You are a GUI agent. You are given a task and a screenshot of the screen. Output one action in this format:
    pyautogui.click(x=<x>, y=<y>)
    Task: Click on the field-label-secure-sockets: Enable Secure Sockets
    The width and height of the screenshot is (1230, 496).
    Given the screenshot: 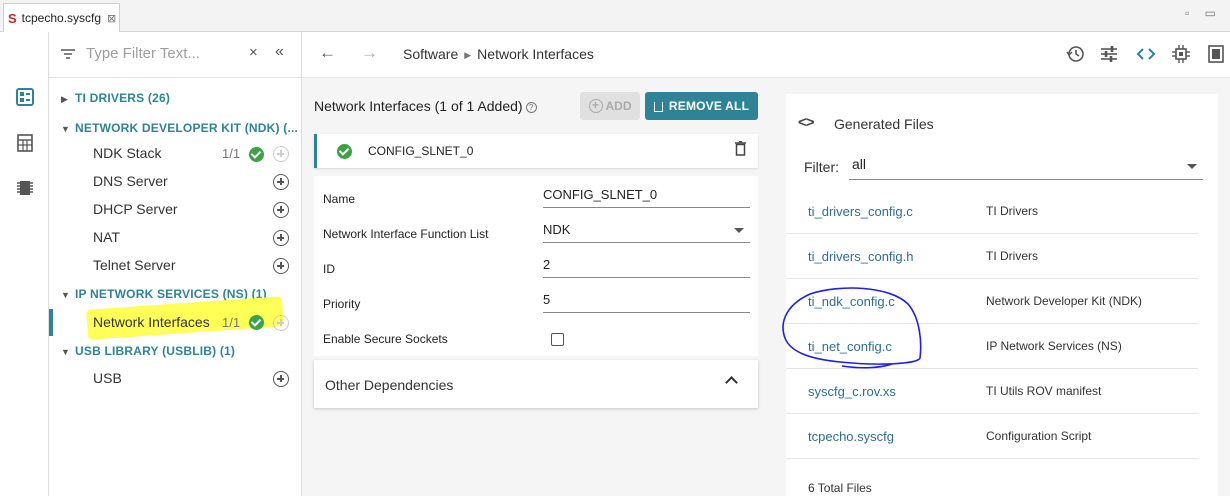 What is the action you would take?
    pyautogui.click(x=385, y=339)
    